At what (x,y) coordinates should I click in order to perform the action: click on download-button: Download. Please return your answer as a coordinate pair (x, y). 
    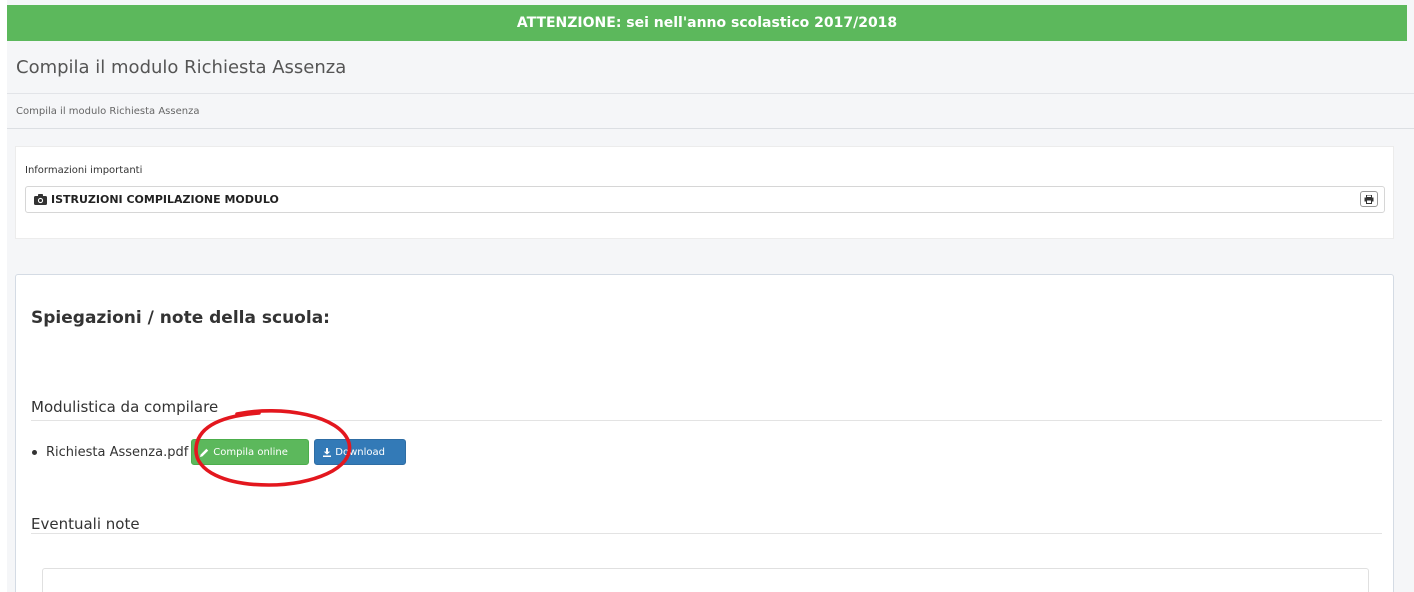
    Looking at the image, I should click on (360, 452).